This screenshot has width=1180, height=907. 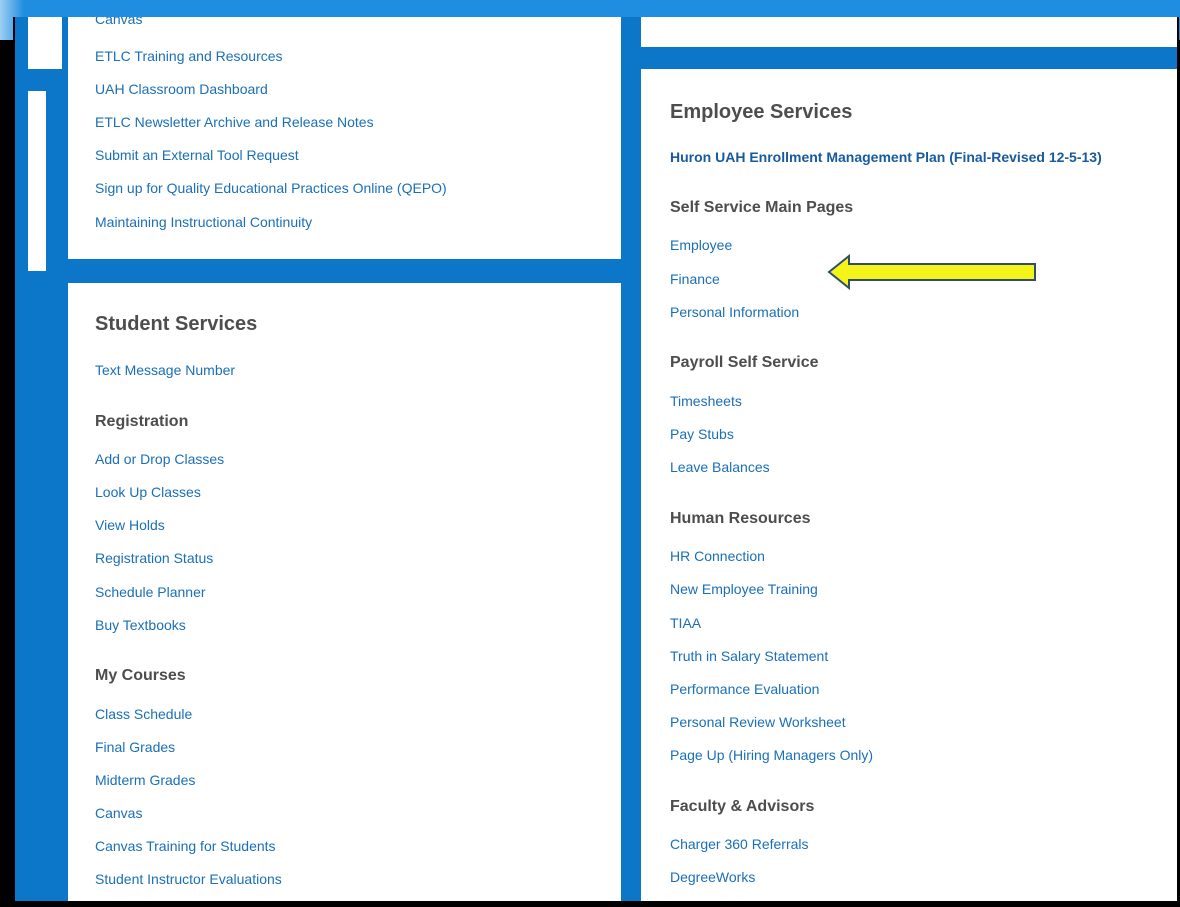 What do you see at coordinates (118, 22) in the screenshot?
I see `canvas-link: Canvas` at bounding box center [118, 22].